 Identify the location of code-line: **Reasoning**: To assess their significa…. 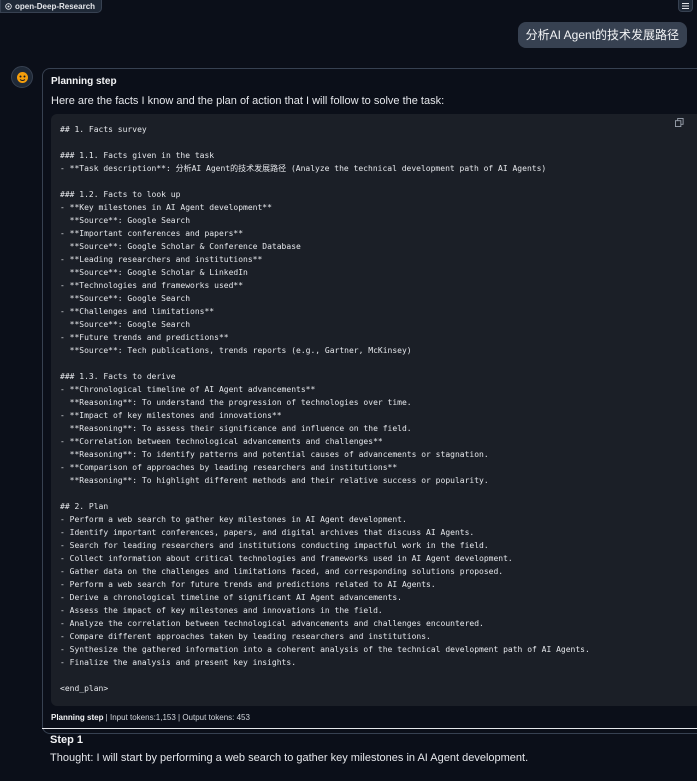
(236, 428).